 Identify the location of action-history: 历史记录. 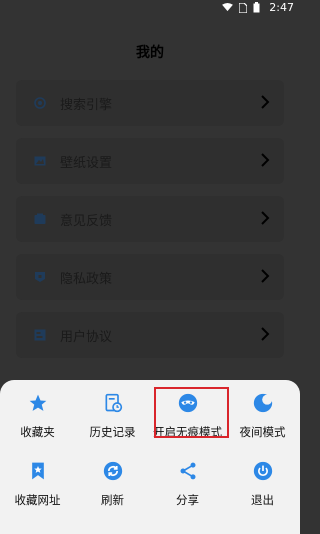
(112, 415).